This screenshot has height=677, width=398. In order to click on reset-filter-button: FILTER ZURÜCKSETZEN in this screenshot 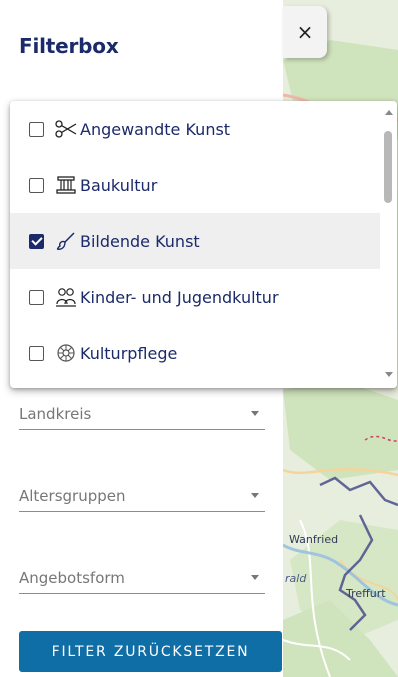, I will do `click(150, 651)`.